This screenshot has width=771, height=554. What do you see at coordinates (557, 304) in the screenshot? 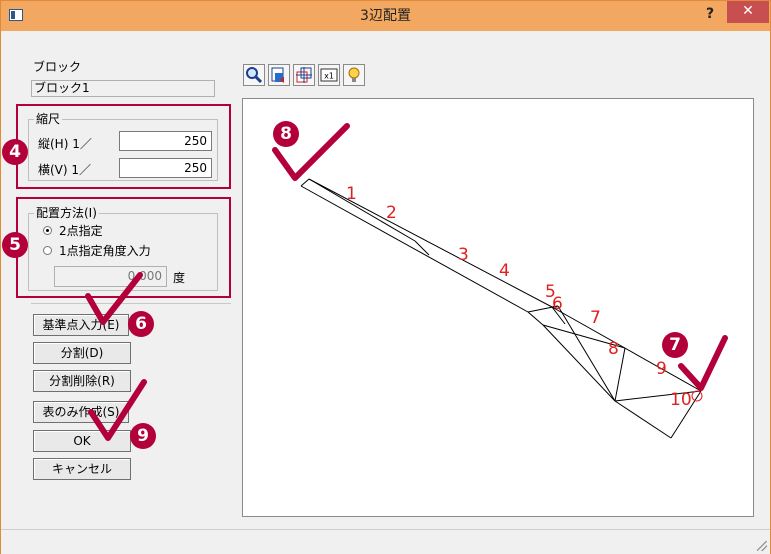
I see `canvas-label-6: 6` at bounding box center [557, 304].